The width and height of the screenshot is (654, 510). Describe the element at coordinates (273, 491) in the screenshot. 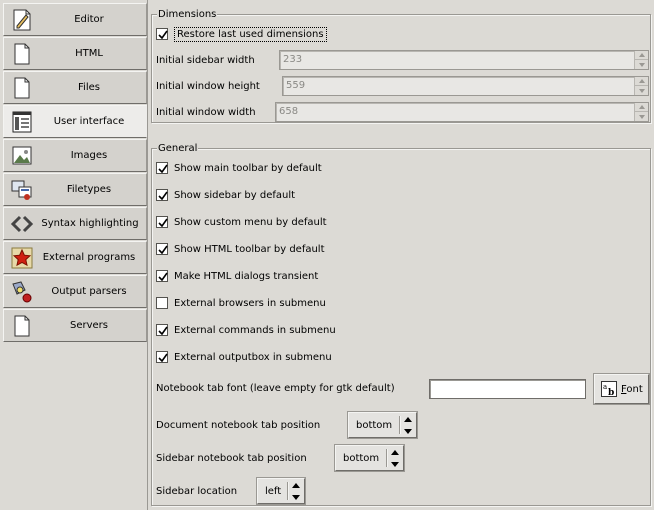

I see `sidebar-location-value: left` at that location.